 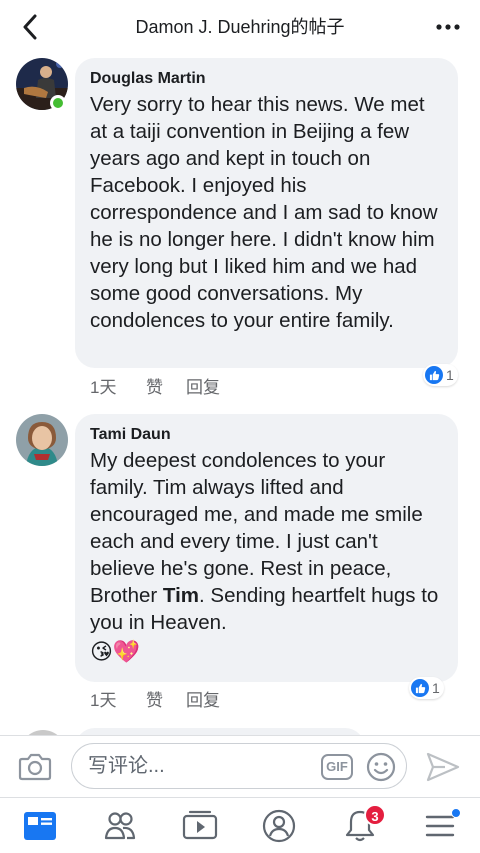 I want to click on friends-icon, so click(x=120, y=826).